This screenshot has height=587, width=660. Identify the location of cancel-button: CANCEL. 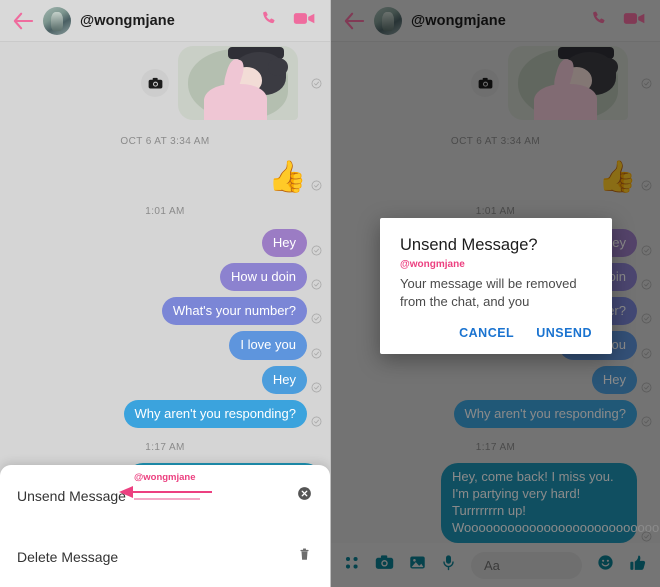
(486, 333).